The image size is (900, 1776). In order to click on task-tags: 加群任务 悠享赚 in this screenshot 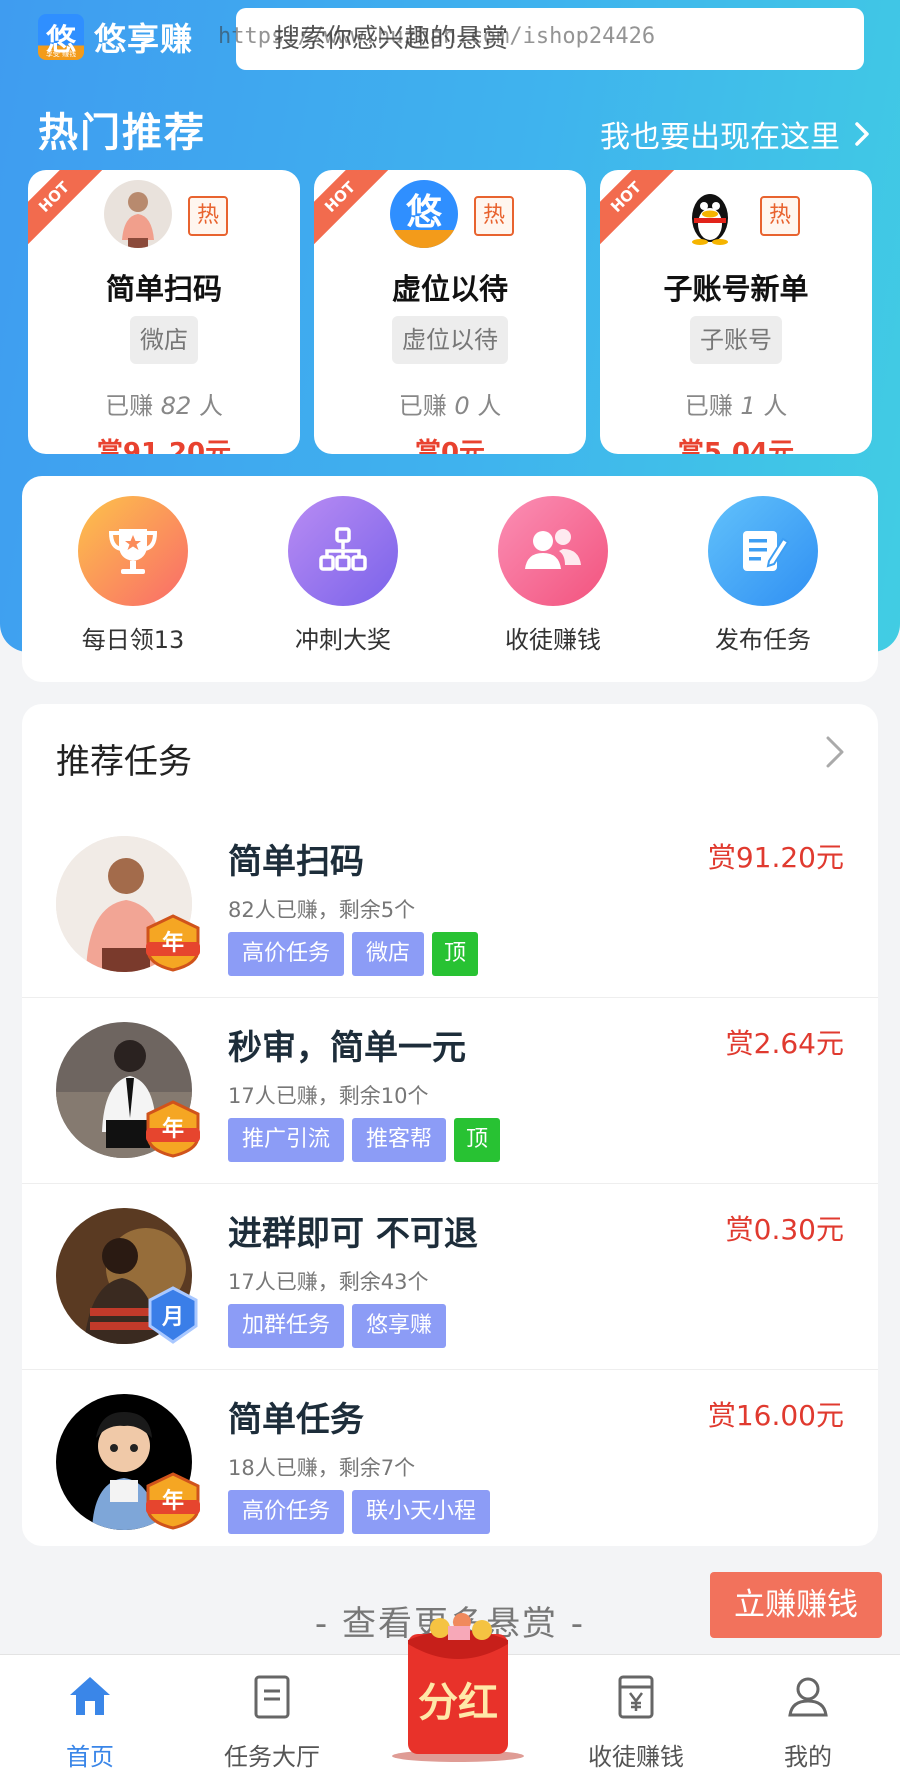, I will do `click(337, 1326)`.